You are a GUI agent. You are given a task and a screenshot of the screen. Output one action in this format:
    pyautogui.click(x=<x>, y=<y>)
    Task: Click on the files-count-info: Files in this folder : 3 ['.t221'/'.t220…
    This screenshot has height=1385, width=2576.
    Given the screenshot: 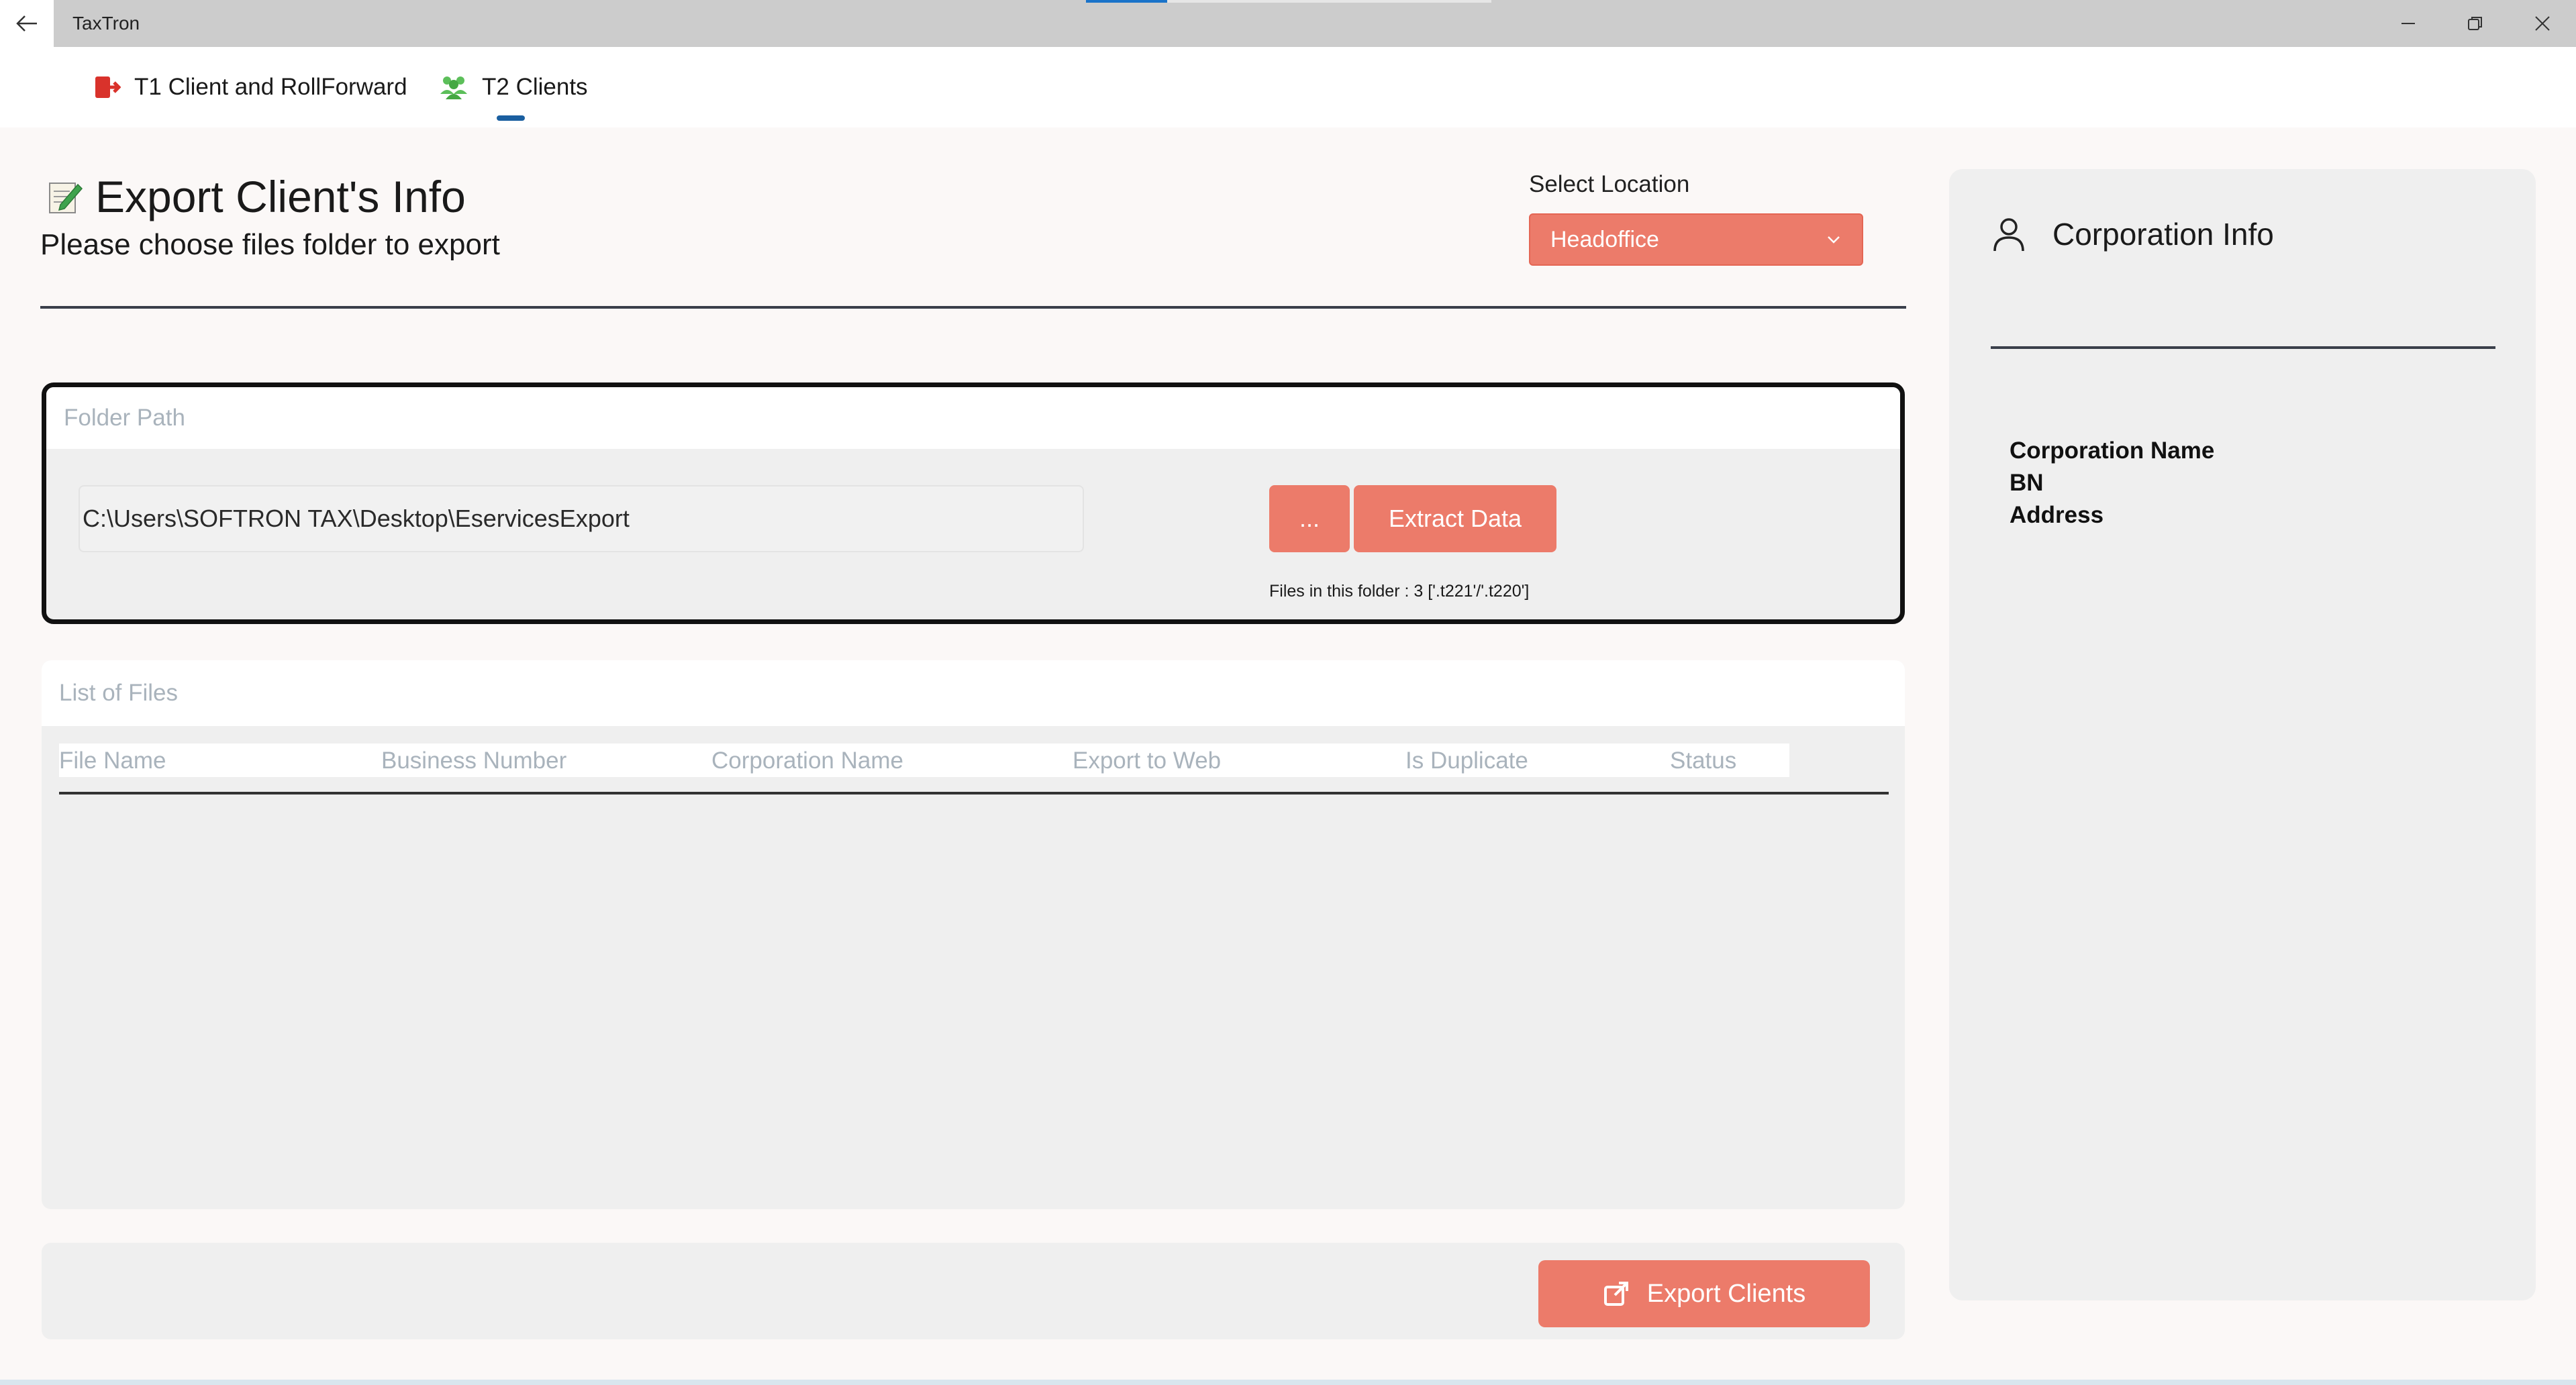 What is the action you would take?
    pyautogui.click(x=1399, y=591)
    